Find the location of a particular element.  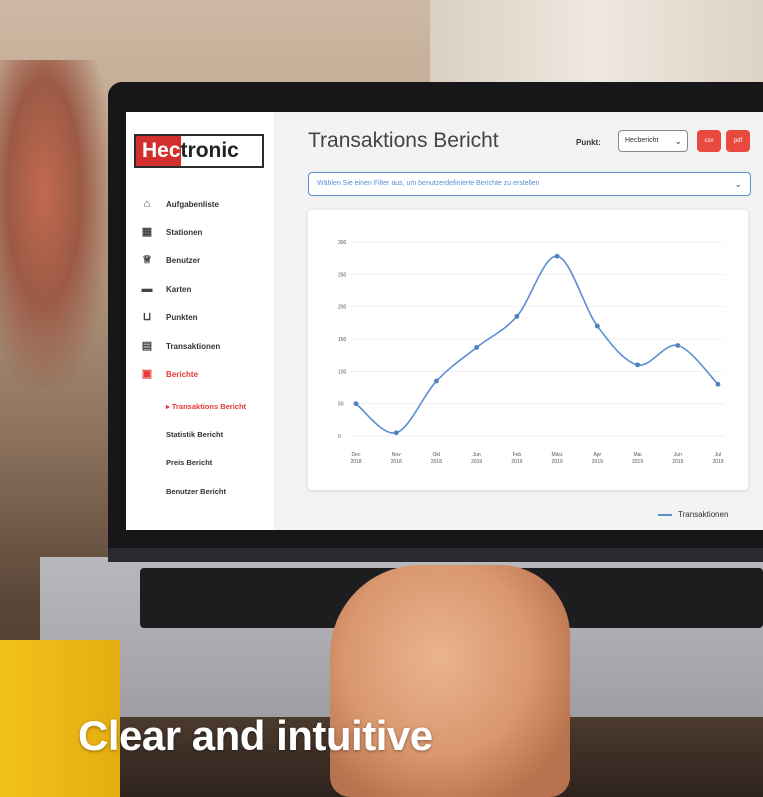

chart-legend: Transaktionen is located at coordinates (693, 514).